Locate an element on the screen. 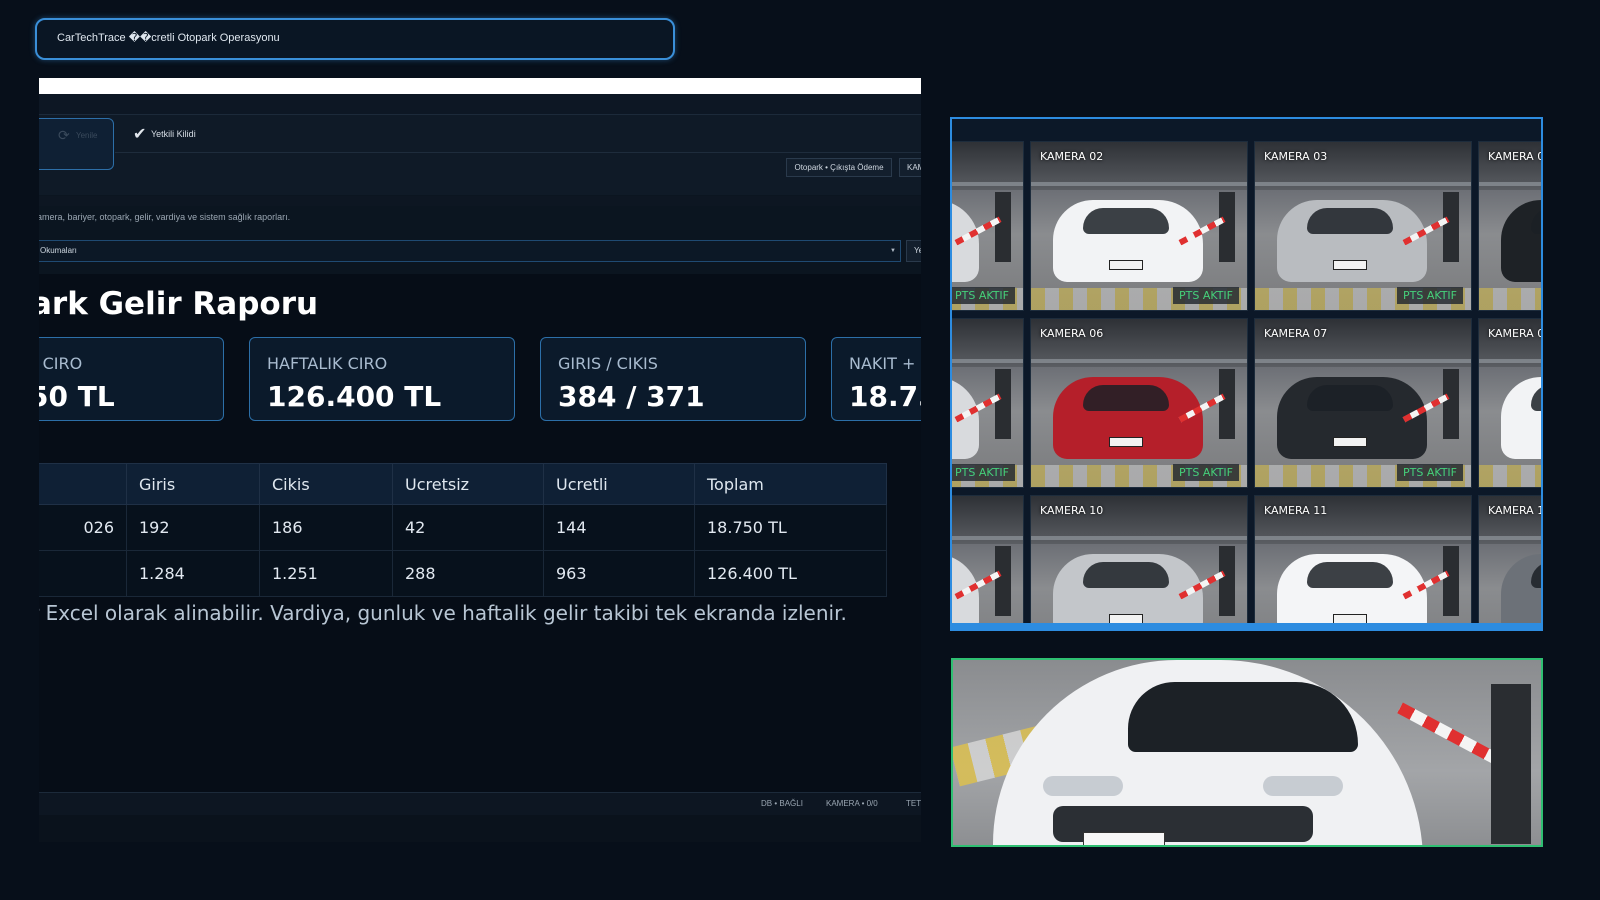  headlight-right is located at coordinates (1303, 786).